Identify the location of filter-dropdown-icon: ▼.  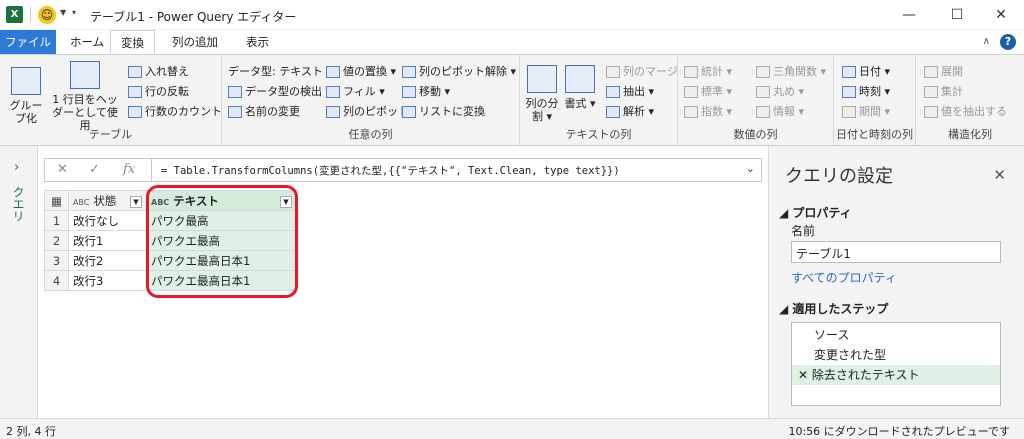
(136, 201).